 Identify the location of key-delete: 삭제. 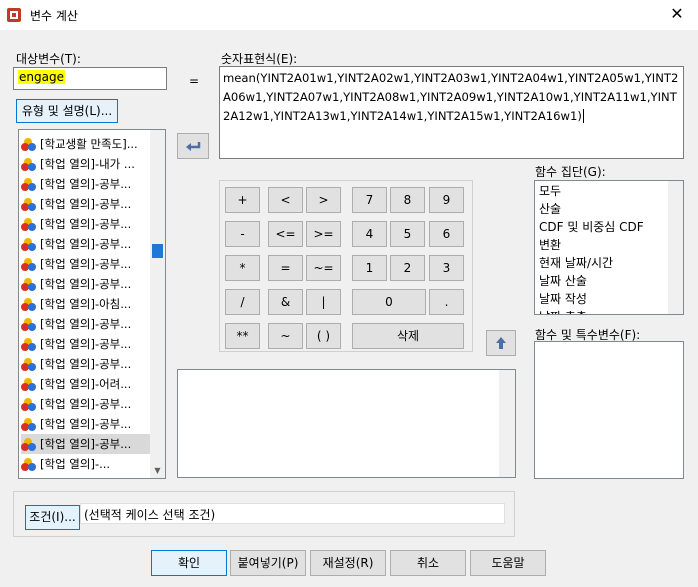
(408, 336).